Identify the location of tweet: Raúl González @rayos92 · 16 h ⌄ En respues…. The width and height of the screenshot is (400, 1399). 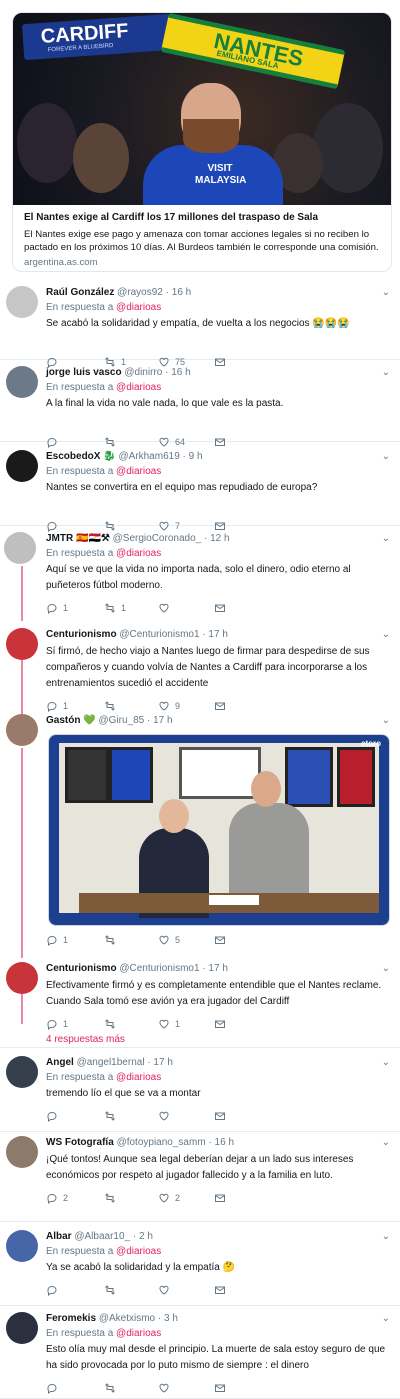
(200, 325).